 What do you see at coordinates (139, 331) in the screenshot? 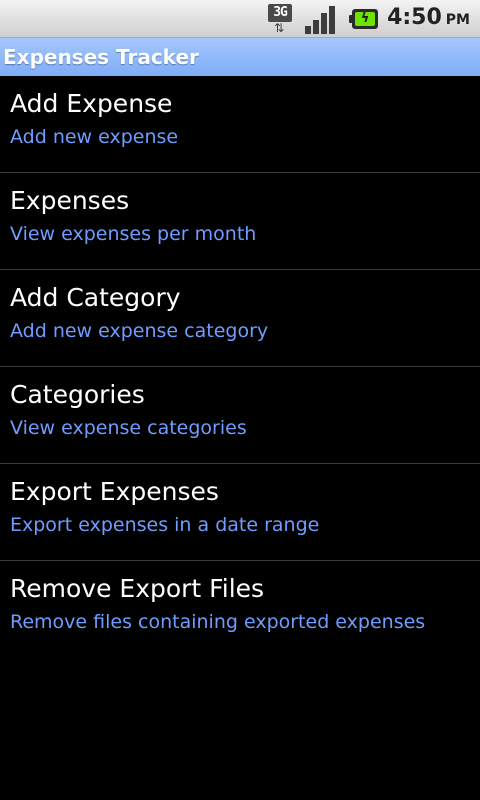
I see `menu-item-subtitle: Add new expense category` at bounding box center [139, 331].